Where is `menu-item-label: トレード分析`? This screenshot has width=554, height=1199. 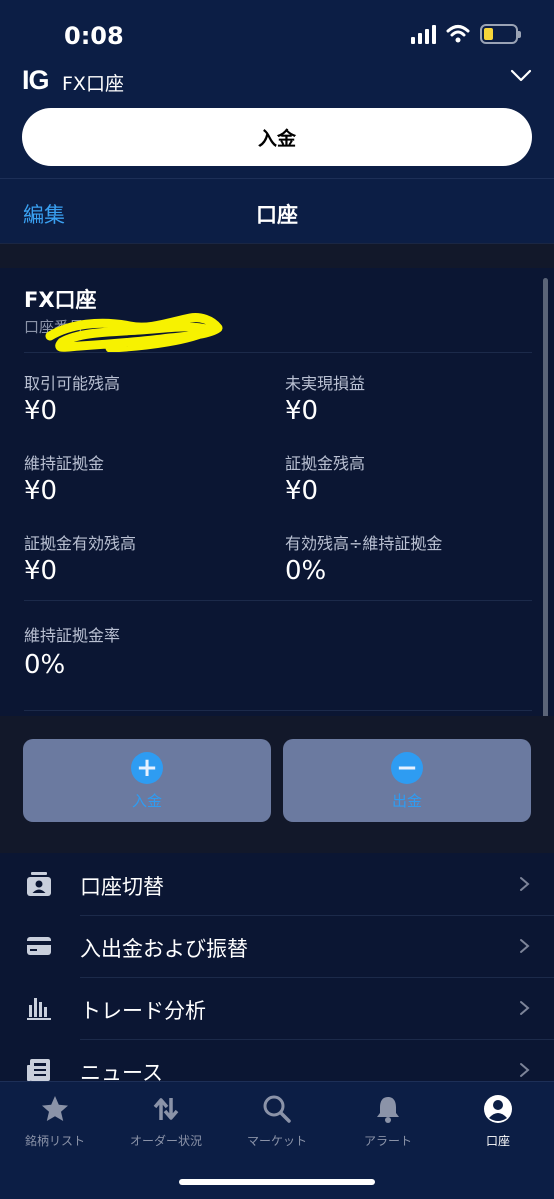
menu-item-label: トレード分析 is located at coordinates (143, 1011).